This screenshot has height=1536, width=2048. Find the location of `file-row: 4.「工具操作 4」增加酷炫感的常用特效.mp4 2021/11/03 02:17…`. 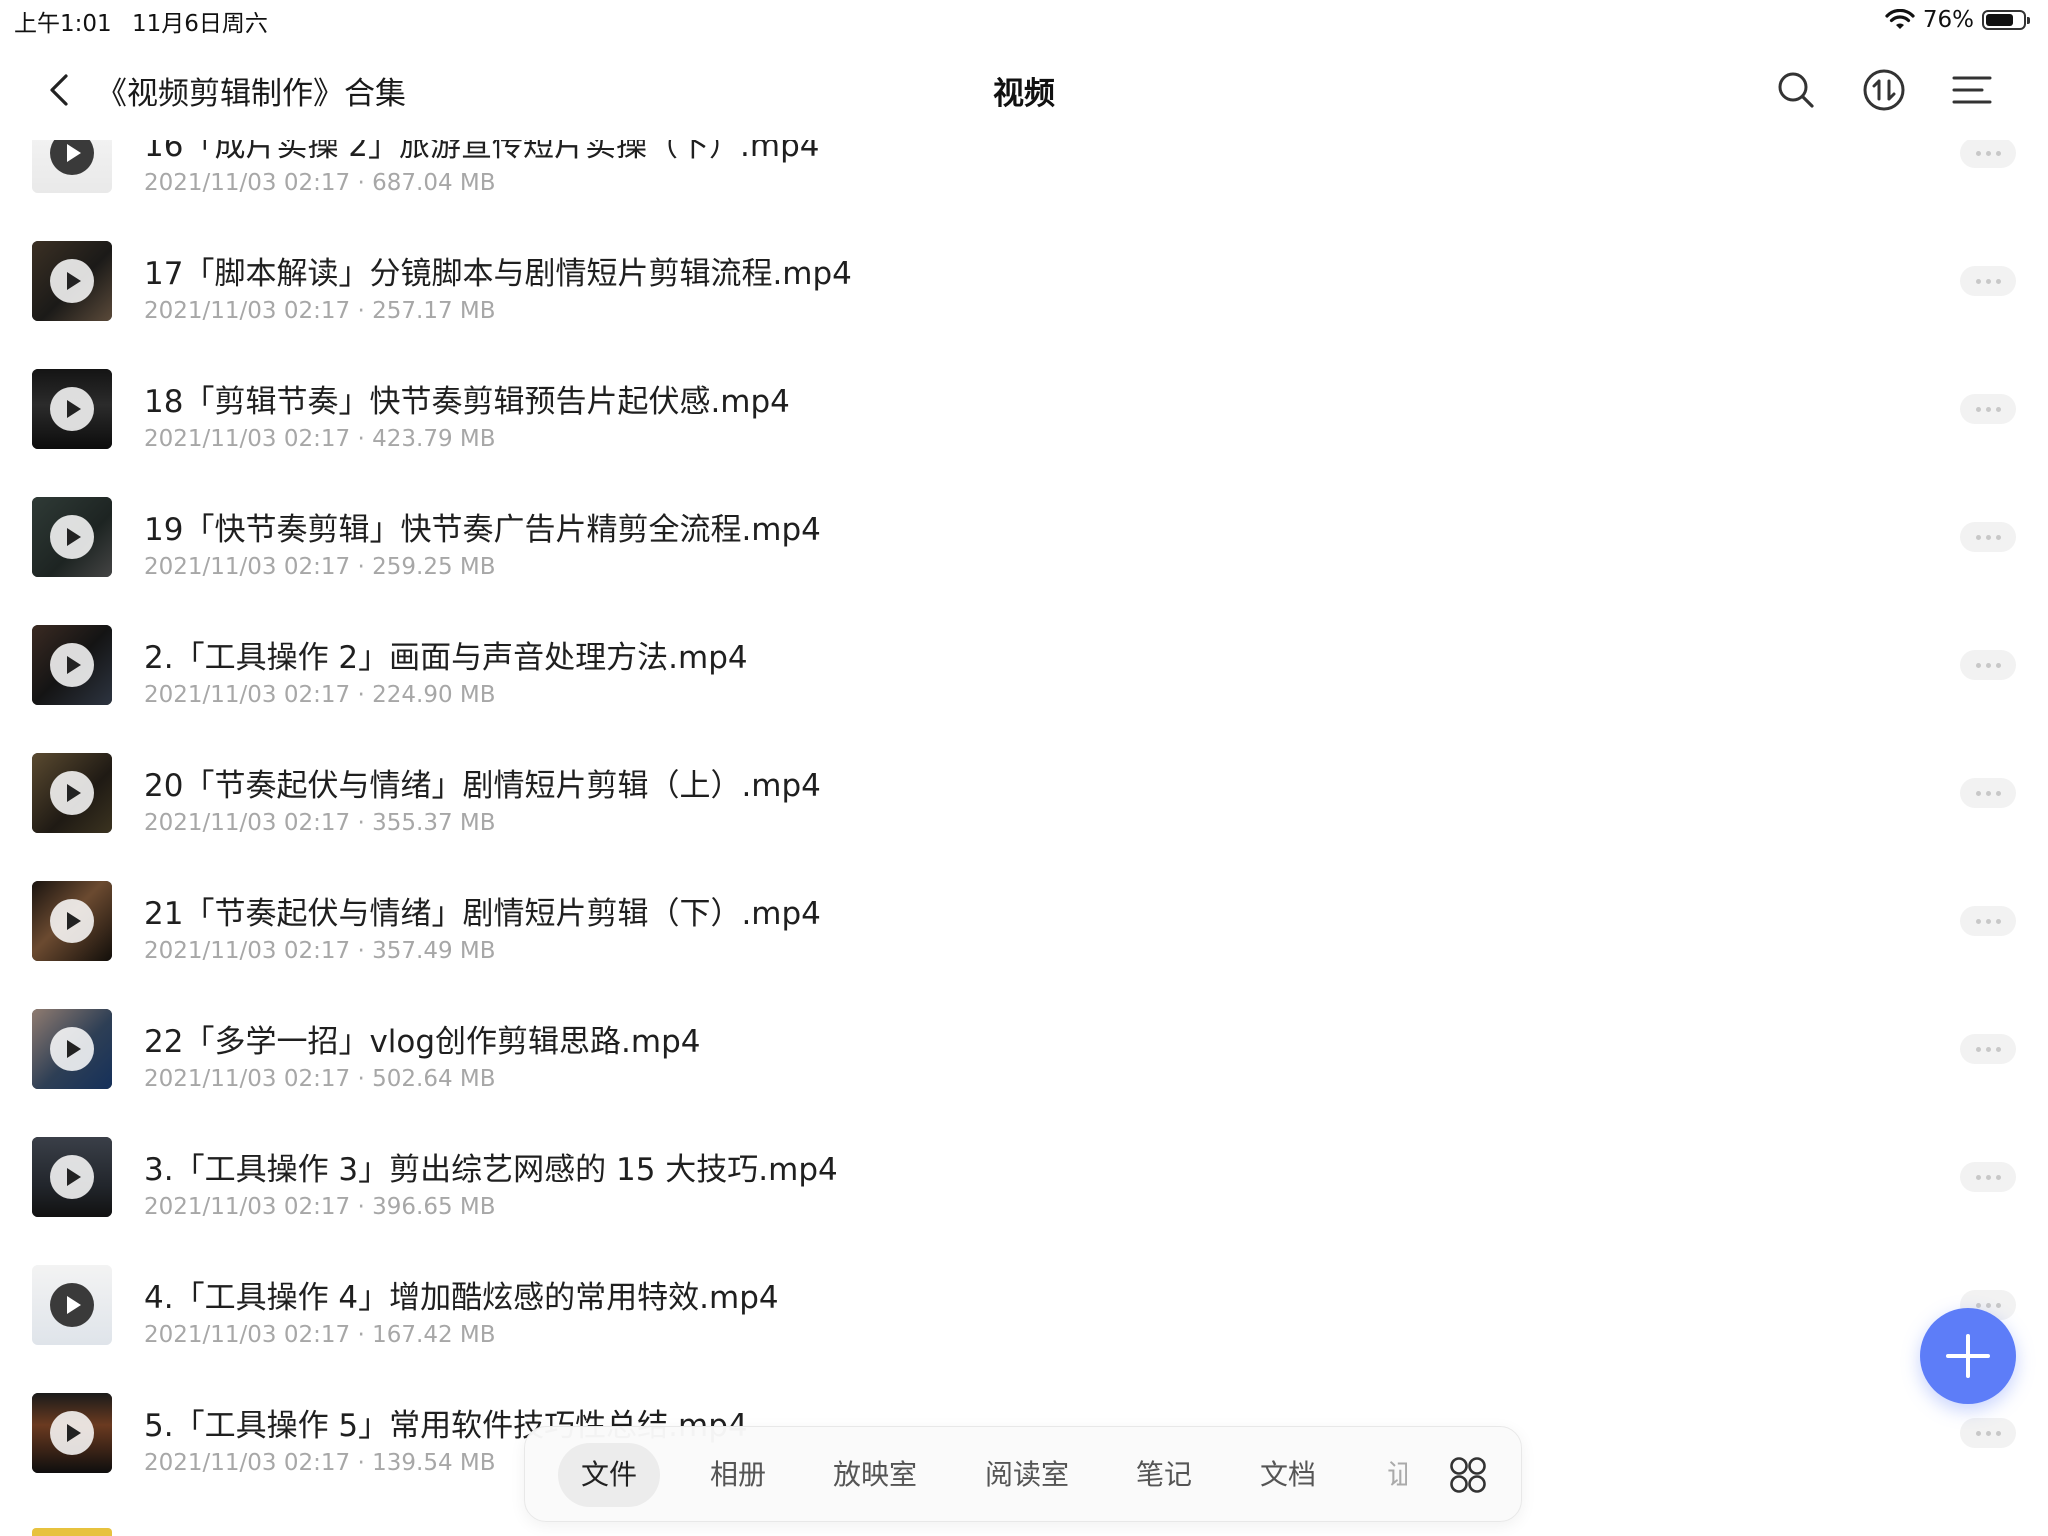

file-row: 4.「工具操作 4」增加酷炫感的常用特效.mp4 2021/11/03 02:17… is located at coordinates (1024, 1314).